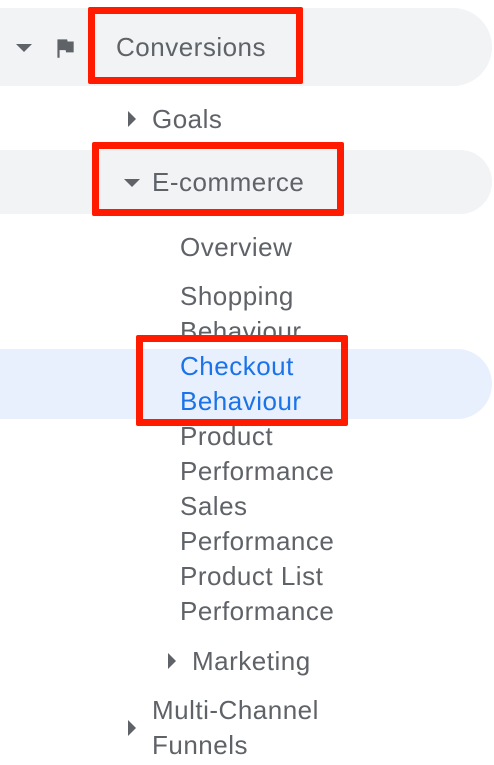 Image resolution: width=494 pixels, height=765 pixels. What do you see at coordinates (236, 247) in the screenshot?
I see `nav-item-overview: Overview` at bounding box center [236, 247].